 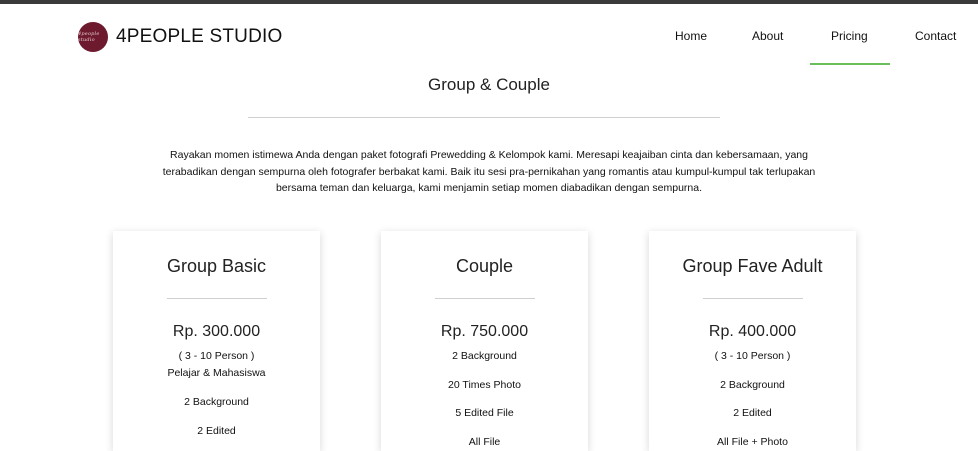 I want to click on card-price: Rp. 750.000, so click(x=484, y=331).